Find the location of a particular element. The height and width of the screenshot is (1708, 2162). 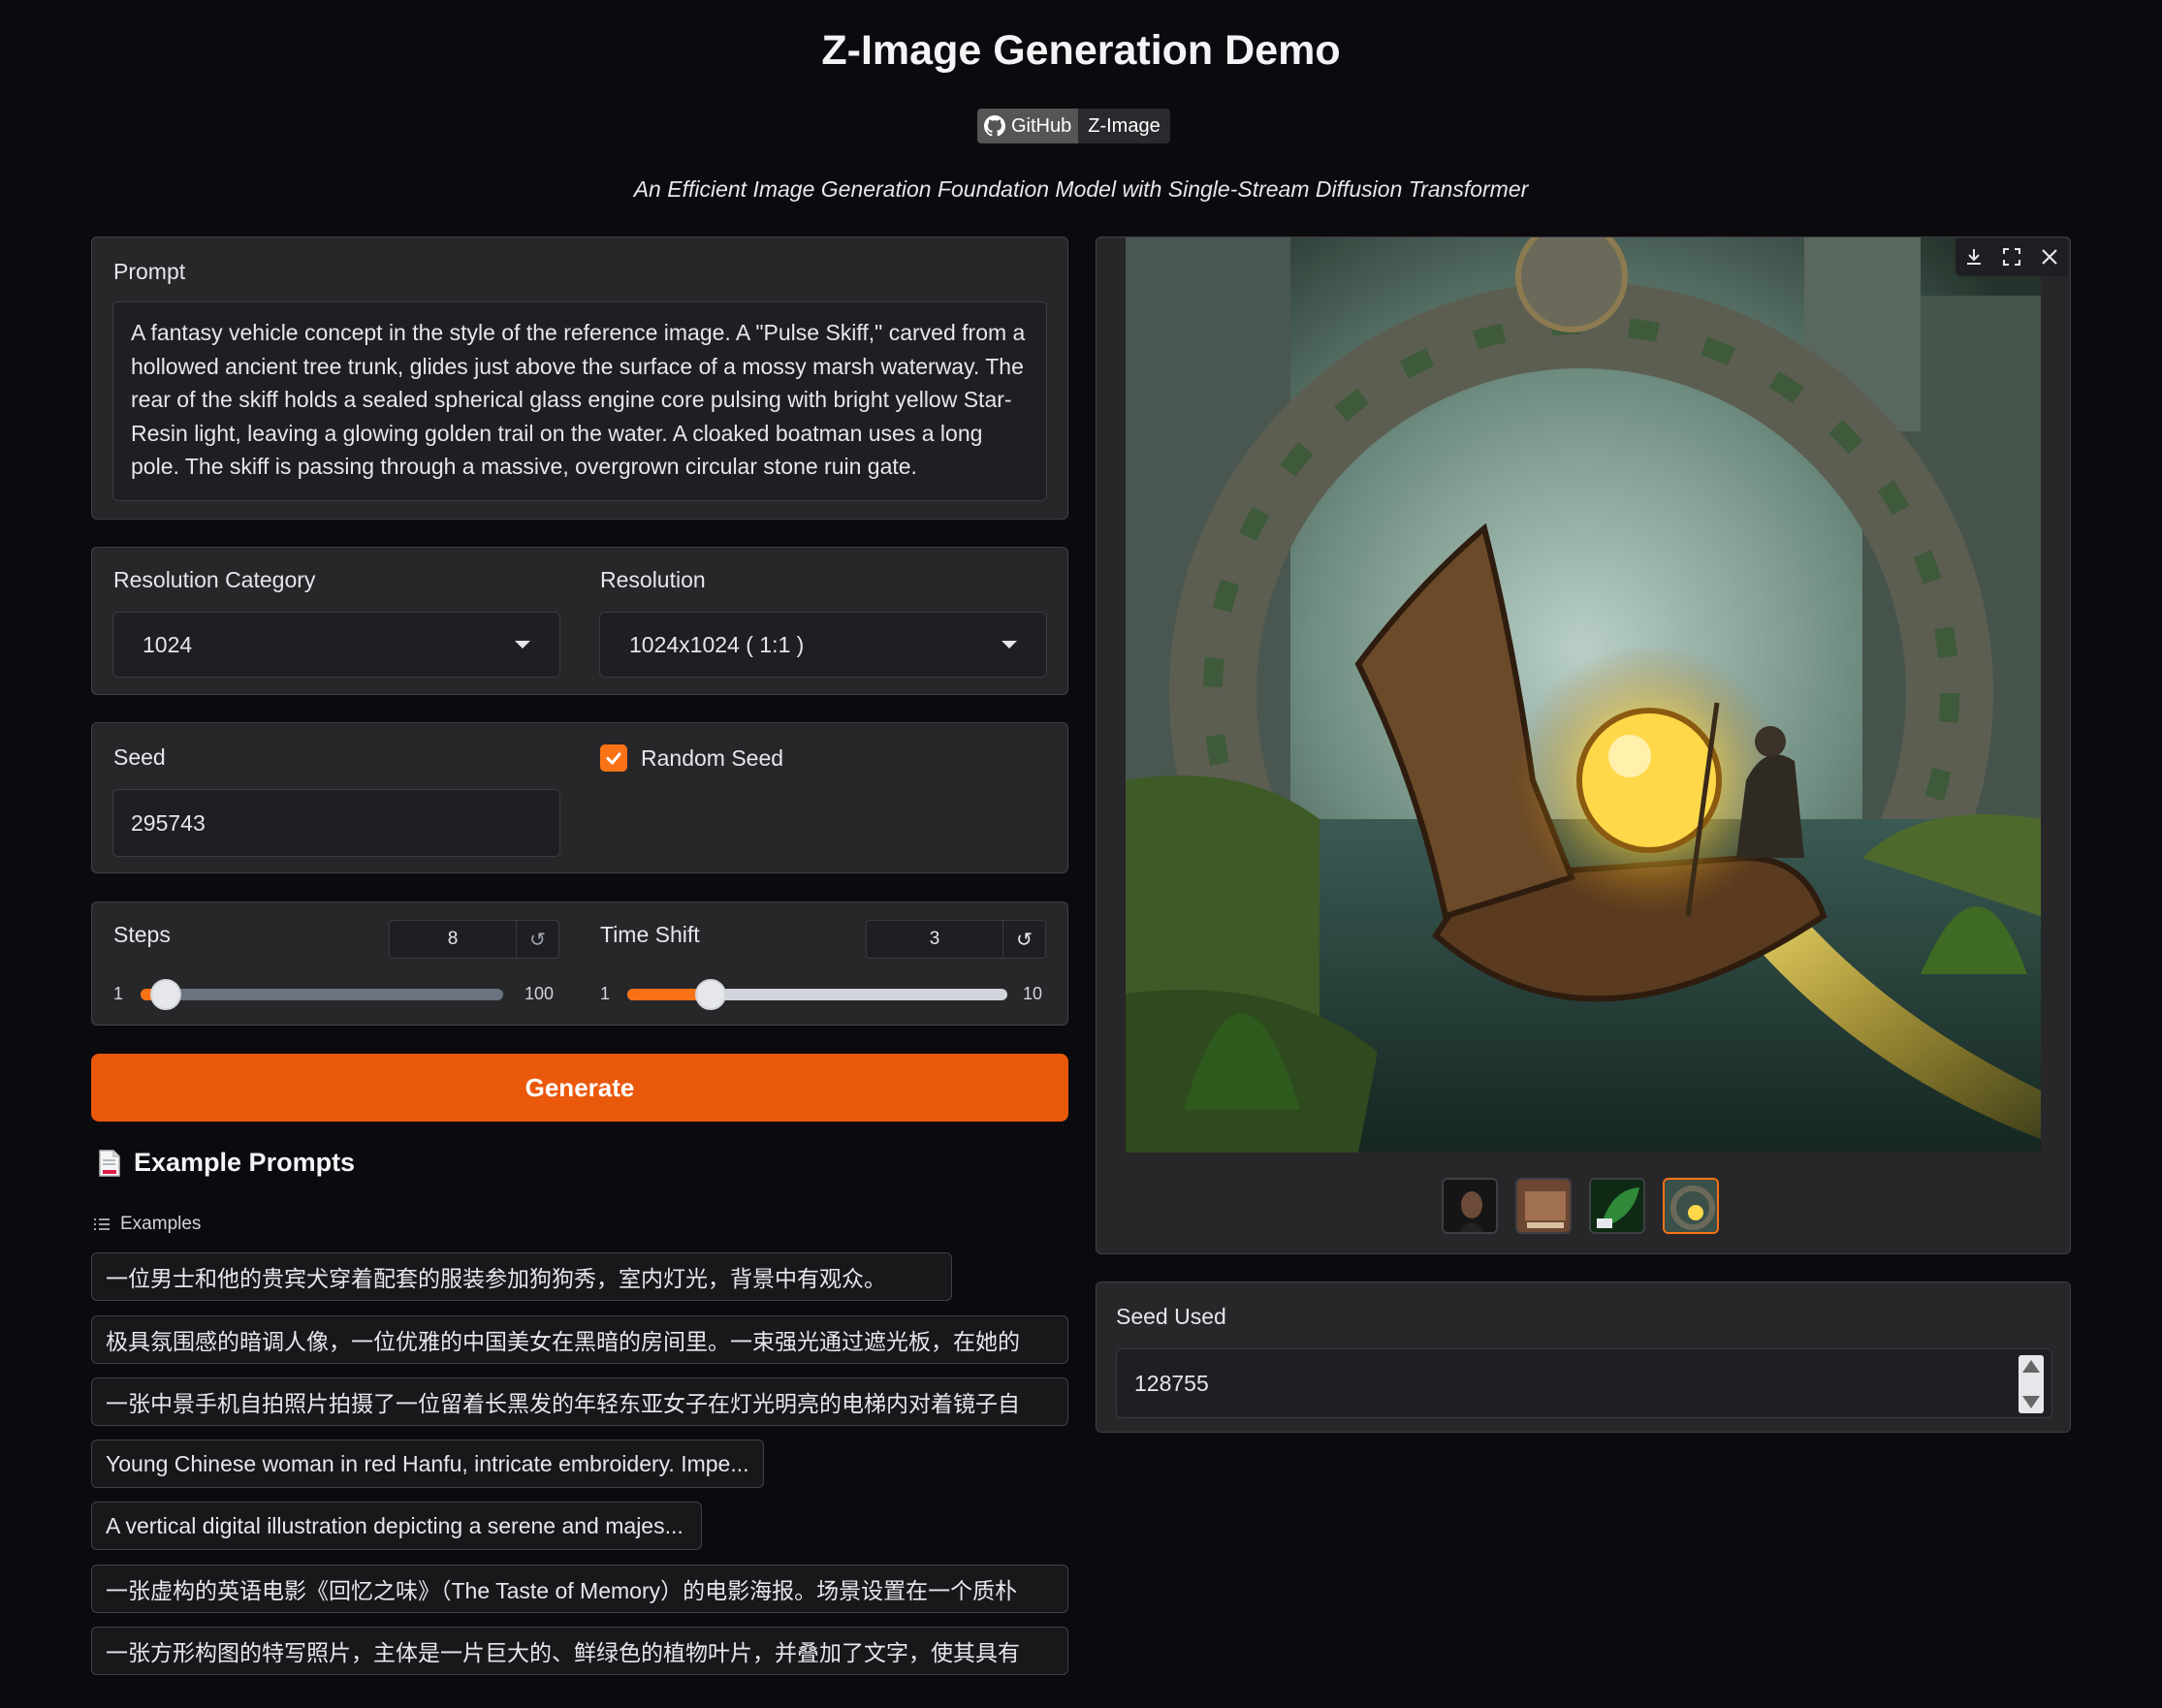

time-shift-number-input: 3 ↺ is located at coordinates (956, 939).